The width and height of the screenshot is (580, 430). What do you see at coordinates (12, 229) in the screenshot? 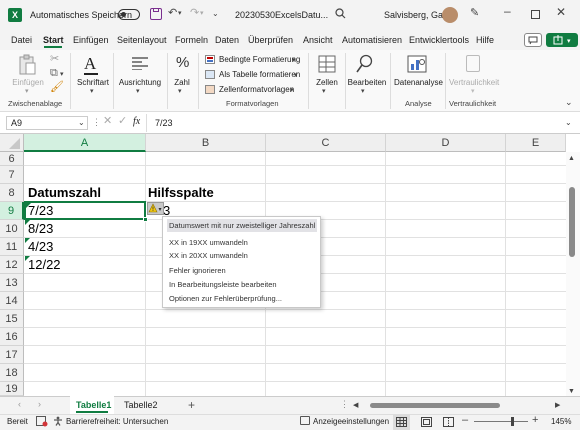
I see `row-header: 10` at bounding box center [12, 229].